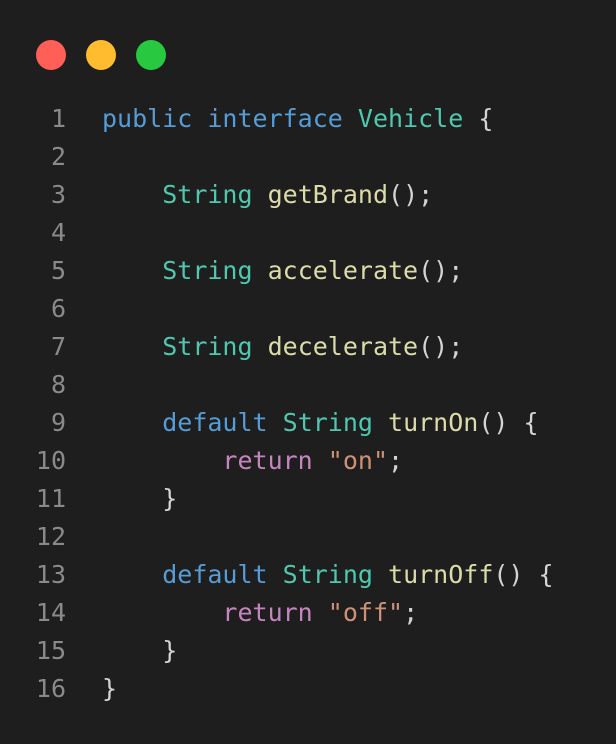  I want to click on minimize-button, so click(101, 55).